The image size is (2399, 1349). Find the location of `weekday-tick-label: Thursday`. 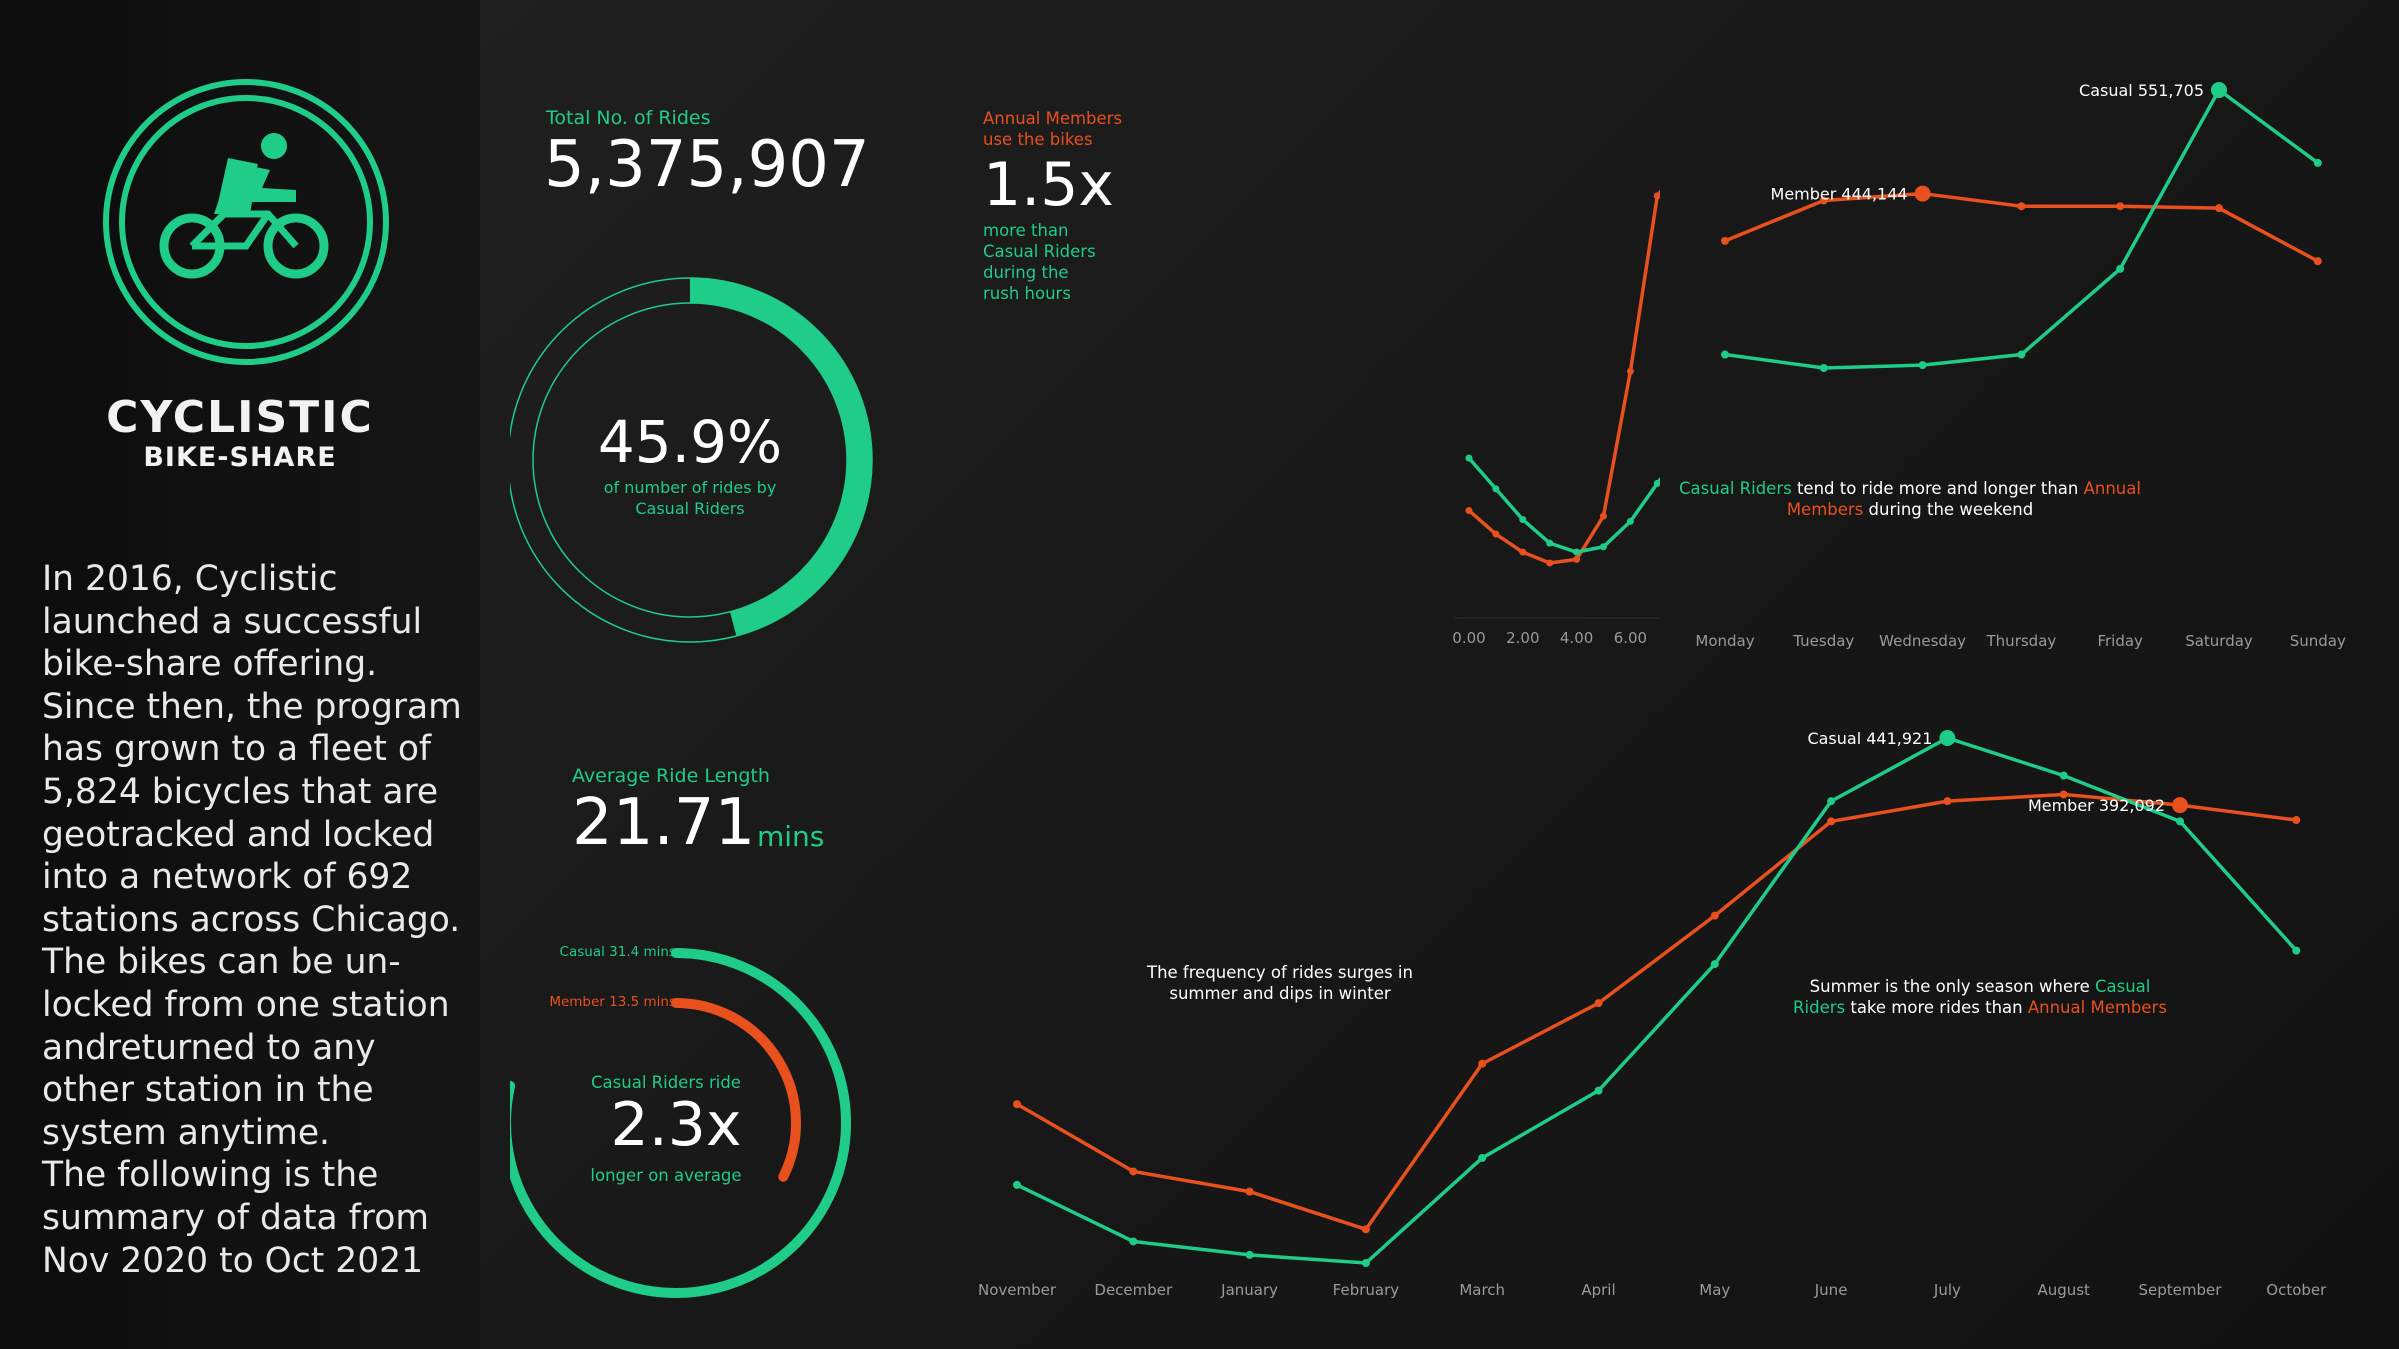

weekday-tick-label: Thursday is located at coordinates (2021, 641).